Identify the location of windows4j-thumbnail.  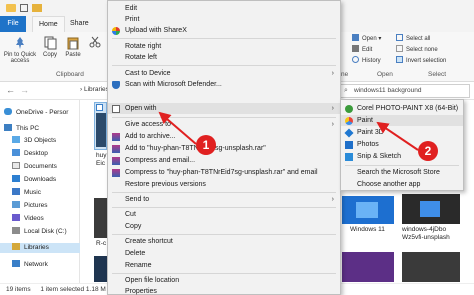
(431, 209).